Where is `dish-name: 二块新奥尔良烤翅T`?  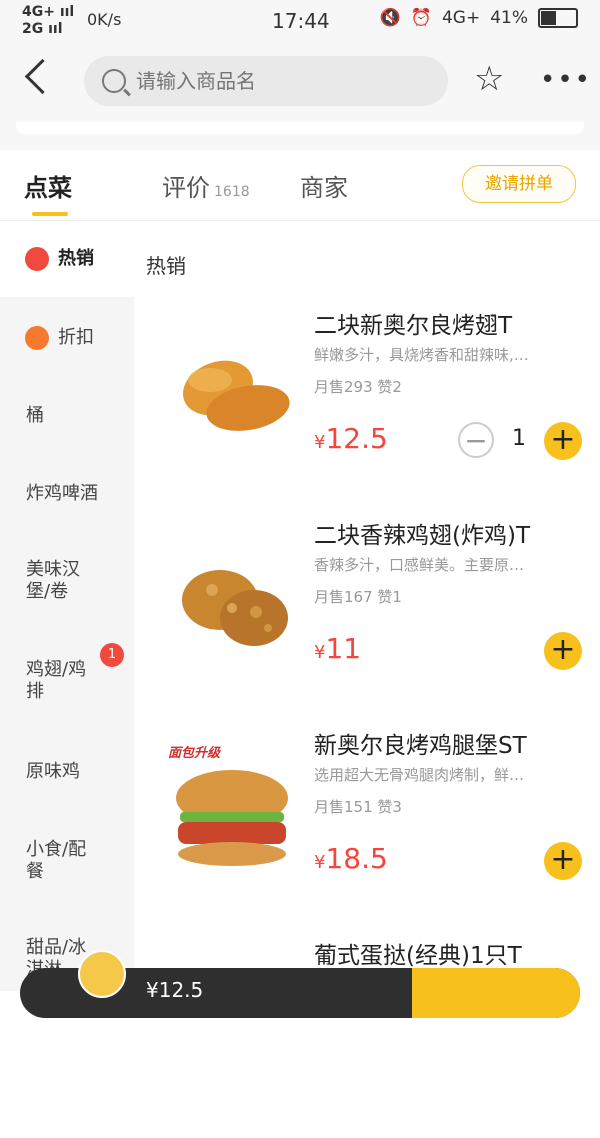 dish-name: 二块新奥尔良烤翅T is located at coordinates (413, 326).